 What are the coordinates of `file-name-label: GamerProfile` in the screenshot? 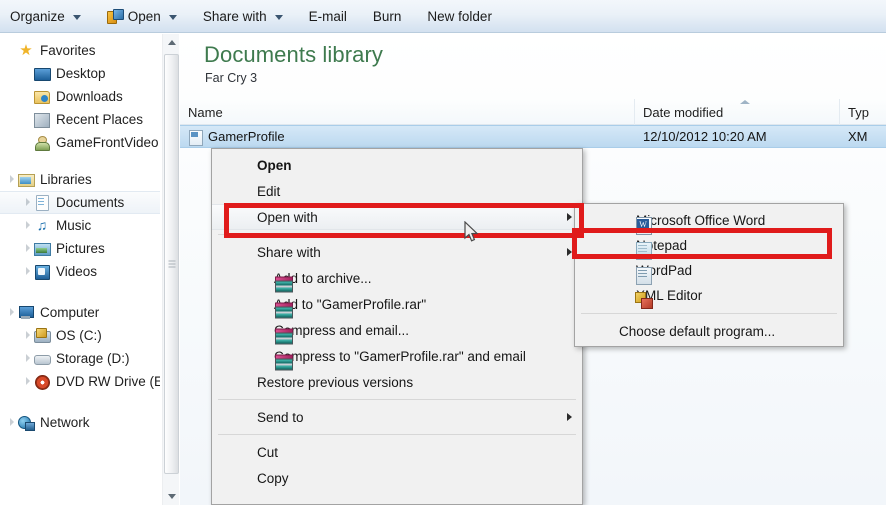 It's located at (246, 136).